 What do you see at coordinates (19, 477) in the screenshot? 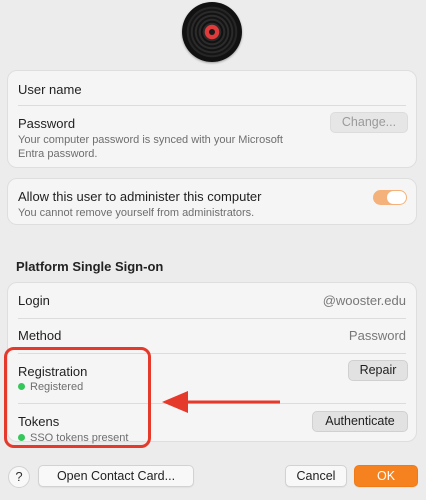
I see `help-button: ?` at bounding box center [19, 477].